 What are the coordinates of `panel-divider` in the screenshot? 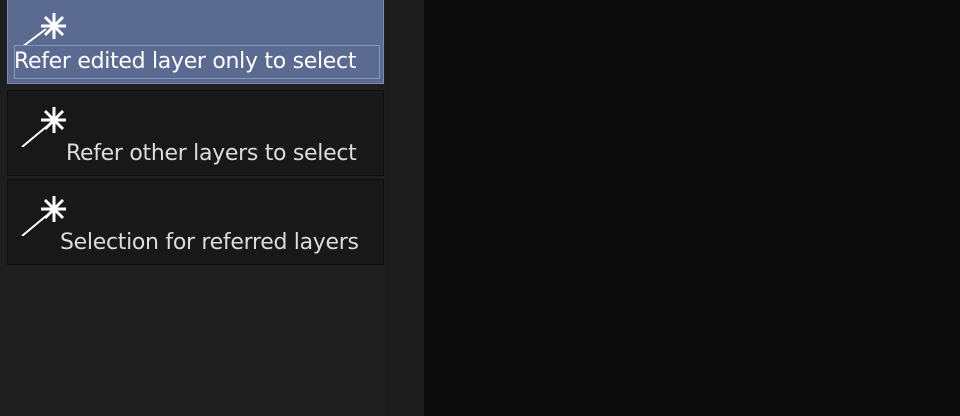 It's located at (405, 208).